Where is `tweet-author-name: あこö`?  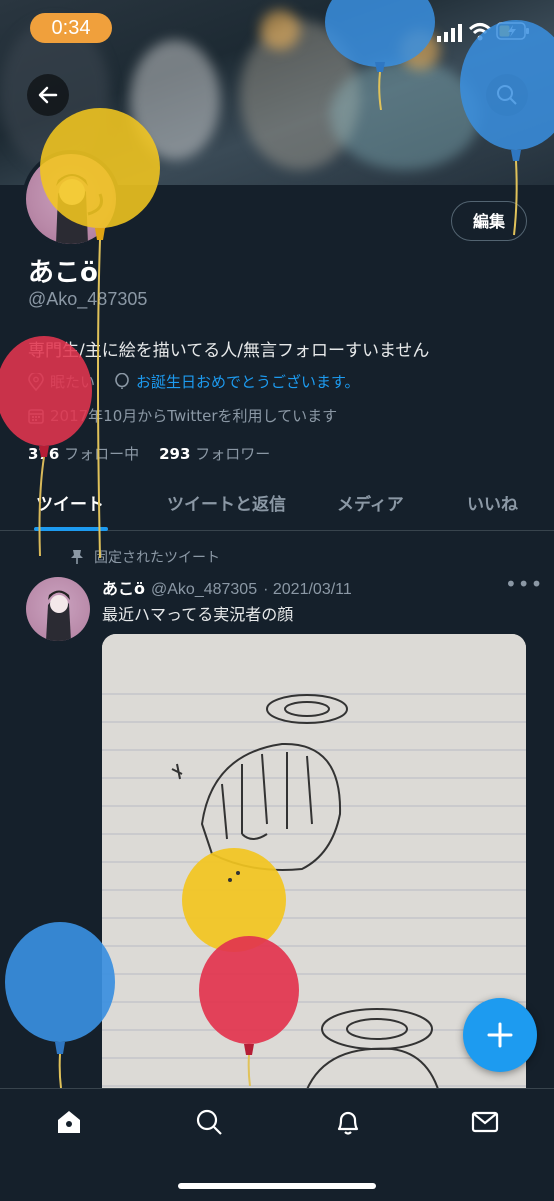
tweet-author-name: あこö is located at coordinates (123, 587).